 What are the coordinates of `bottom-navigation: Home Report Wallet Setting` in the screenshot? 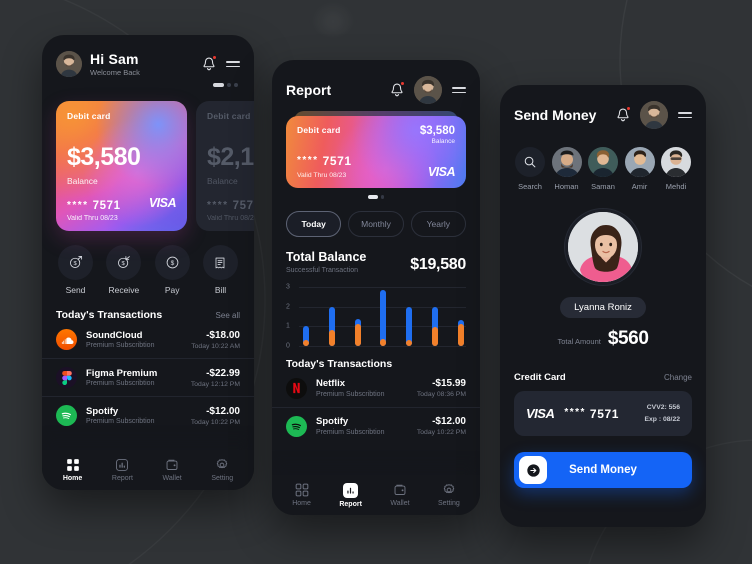 It's located at (148, 470).